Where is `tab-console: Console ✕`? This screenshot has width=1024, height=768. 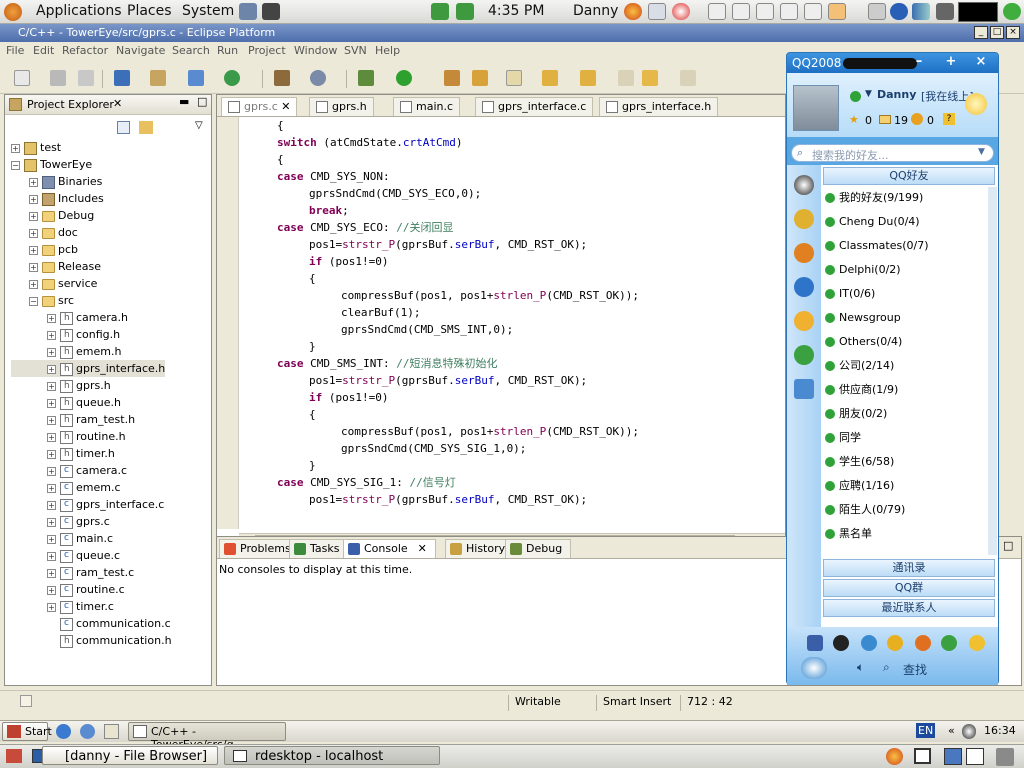 tab-console: Console ✕ is located at coordinates (389, 548).